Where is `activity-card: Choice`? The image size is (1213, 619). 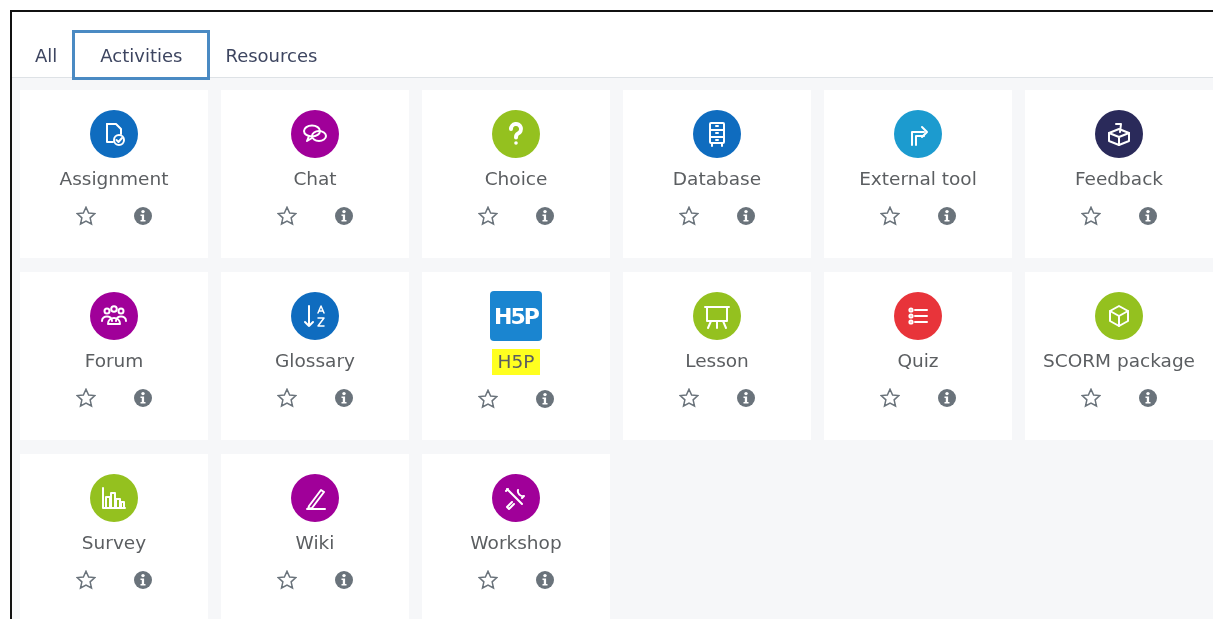 activity-card: Choice is located at coordinates (516, 174).